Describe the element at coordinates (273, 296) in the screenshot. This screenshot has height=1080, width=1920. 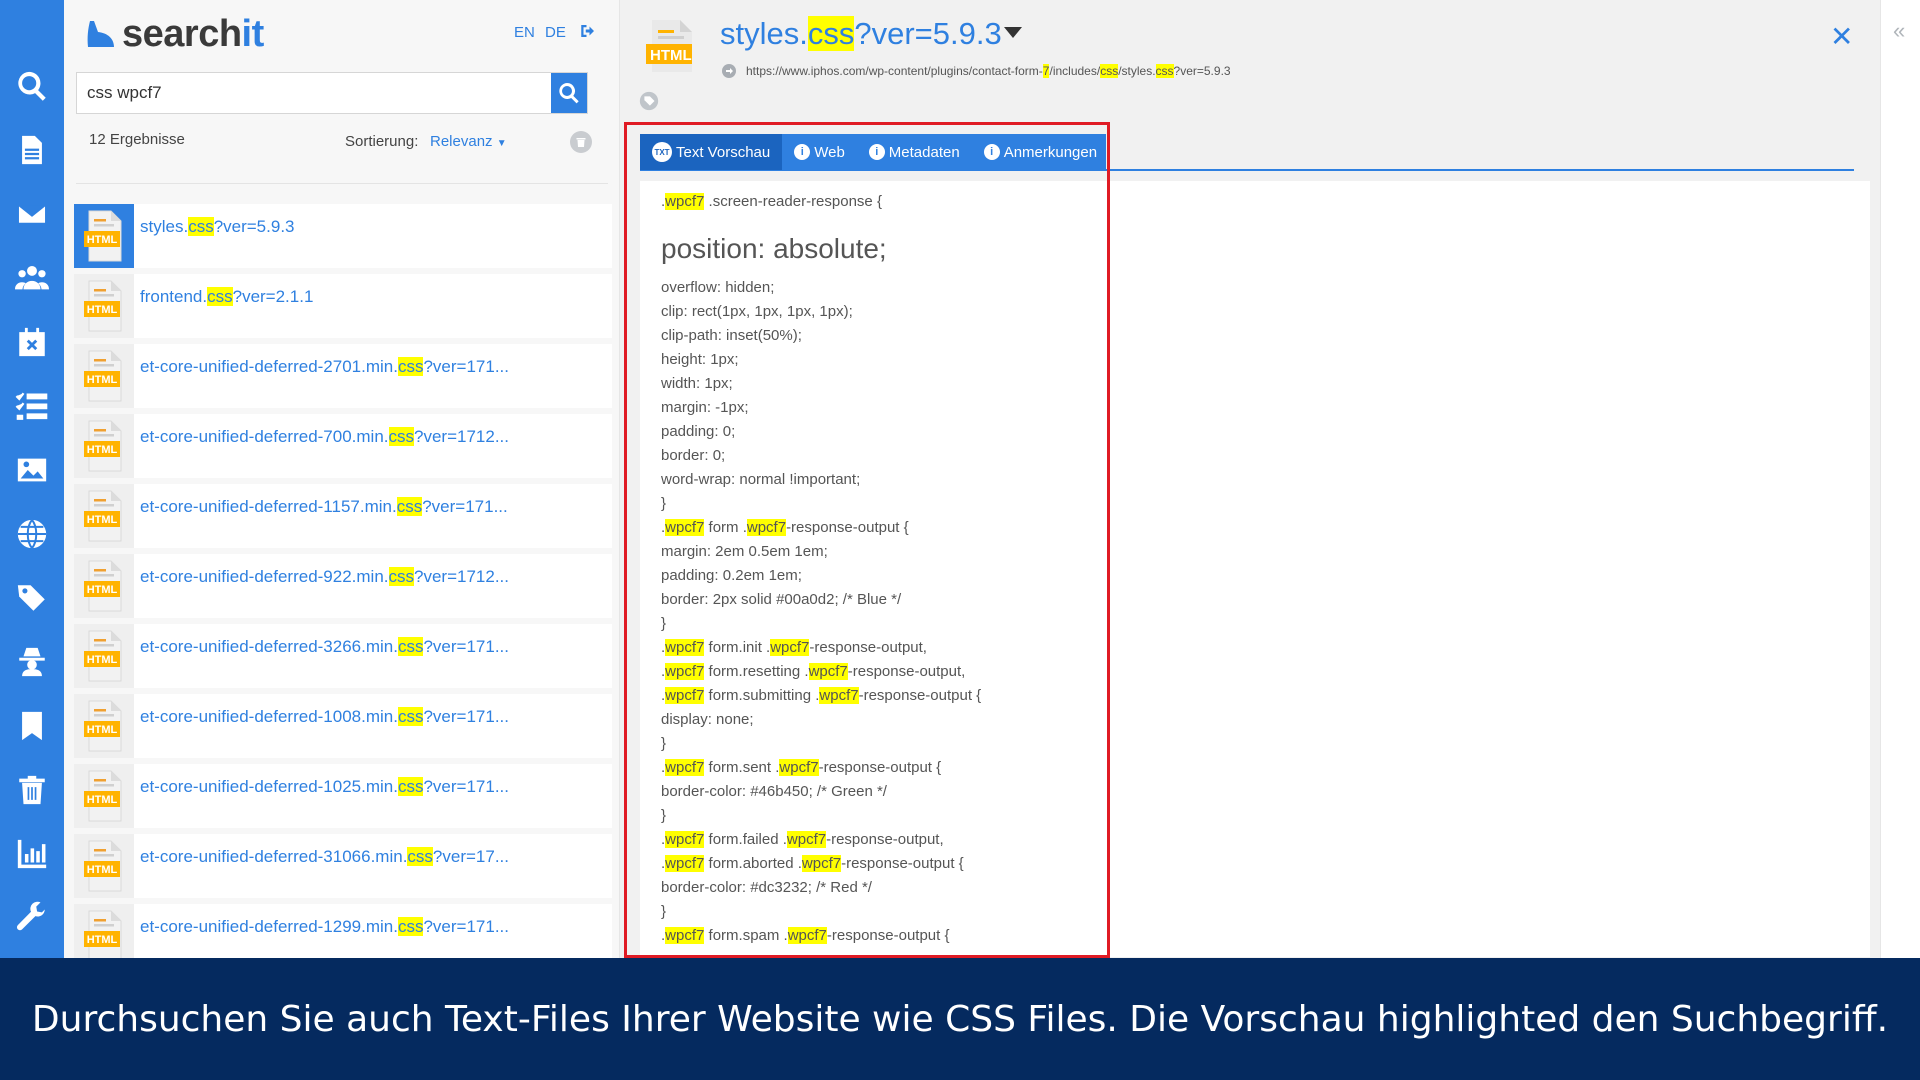
I see `result-title-text: ?ver=2.1.1` at that location.